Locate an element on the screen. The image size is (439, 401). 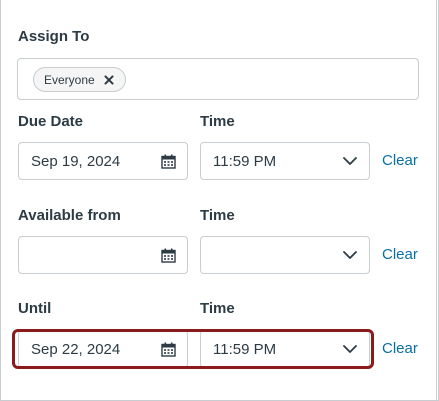
assignee-pill-everyone: Everyone is located at coordinates (79, 79).